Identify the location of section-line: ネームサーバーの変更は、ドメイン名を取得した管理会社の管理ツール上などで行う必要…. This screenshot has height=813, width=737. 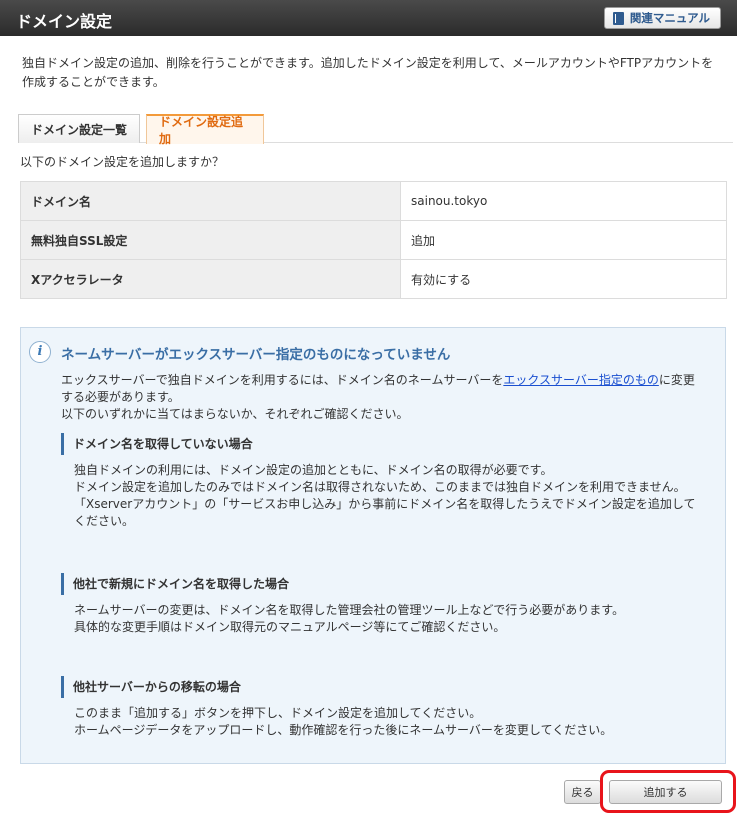
(349, 610).